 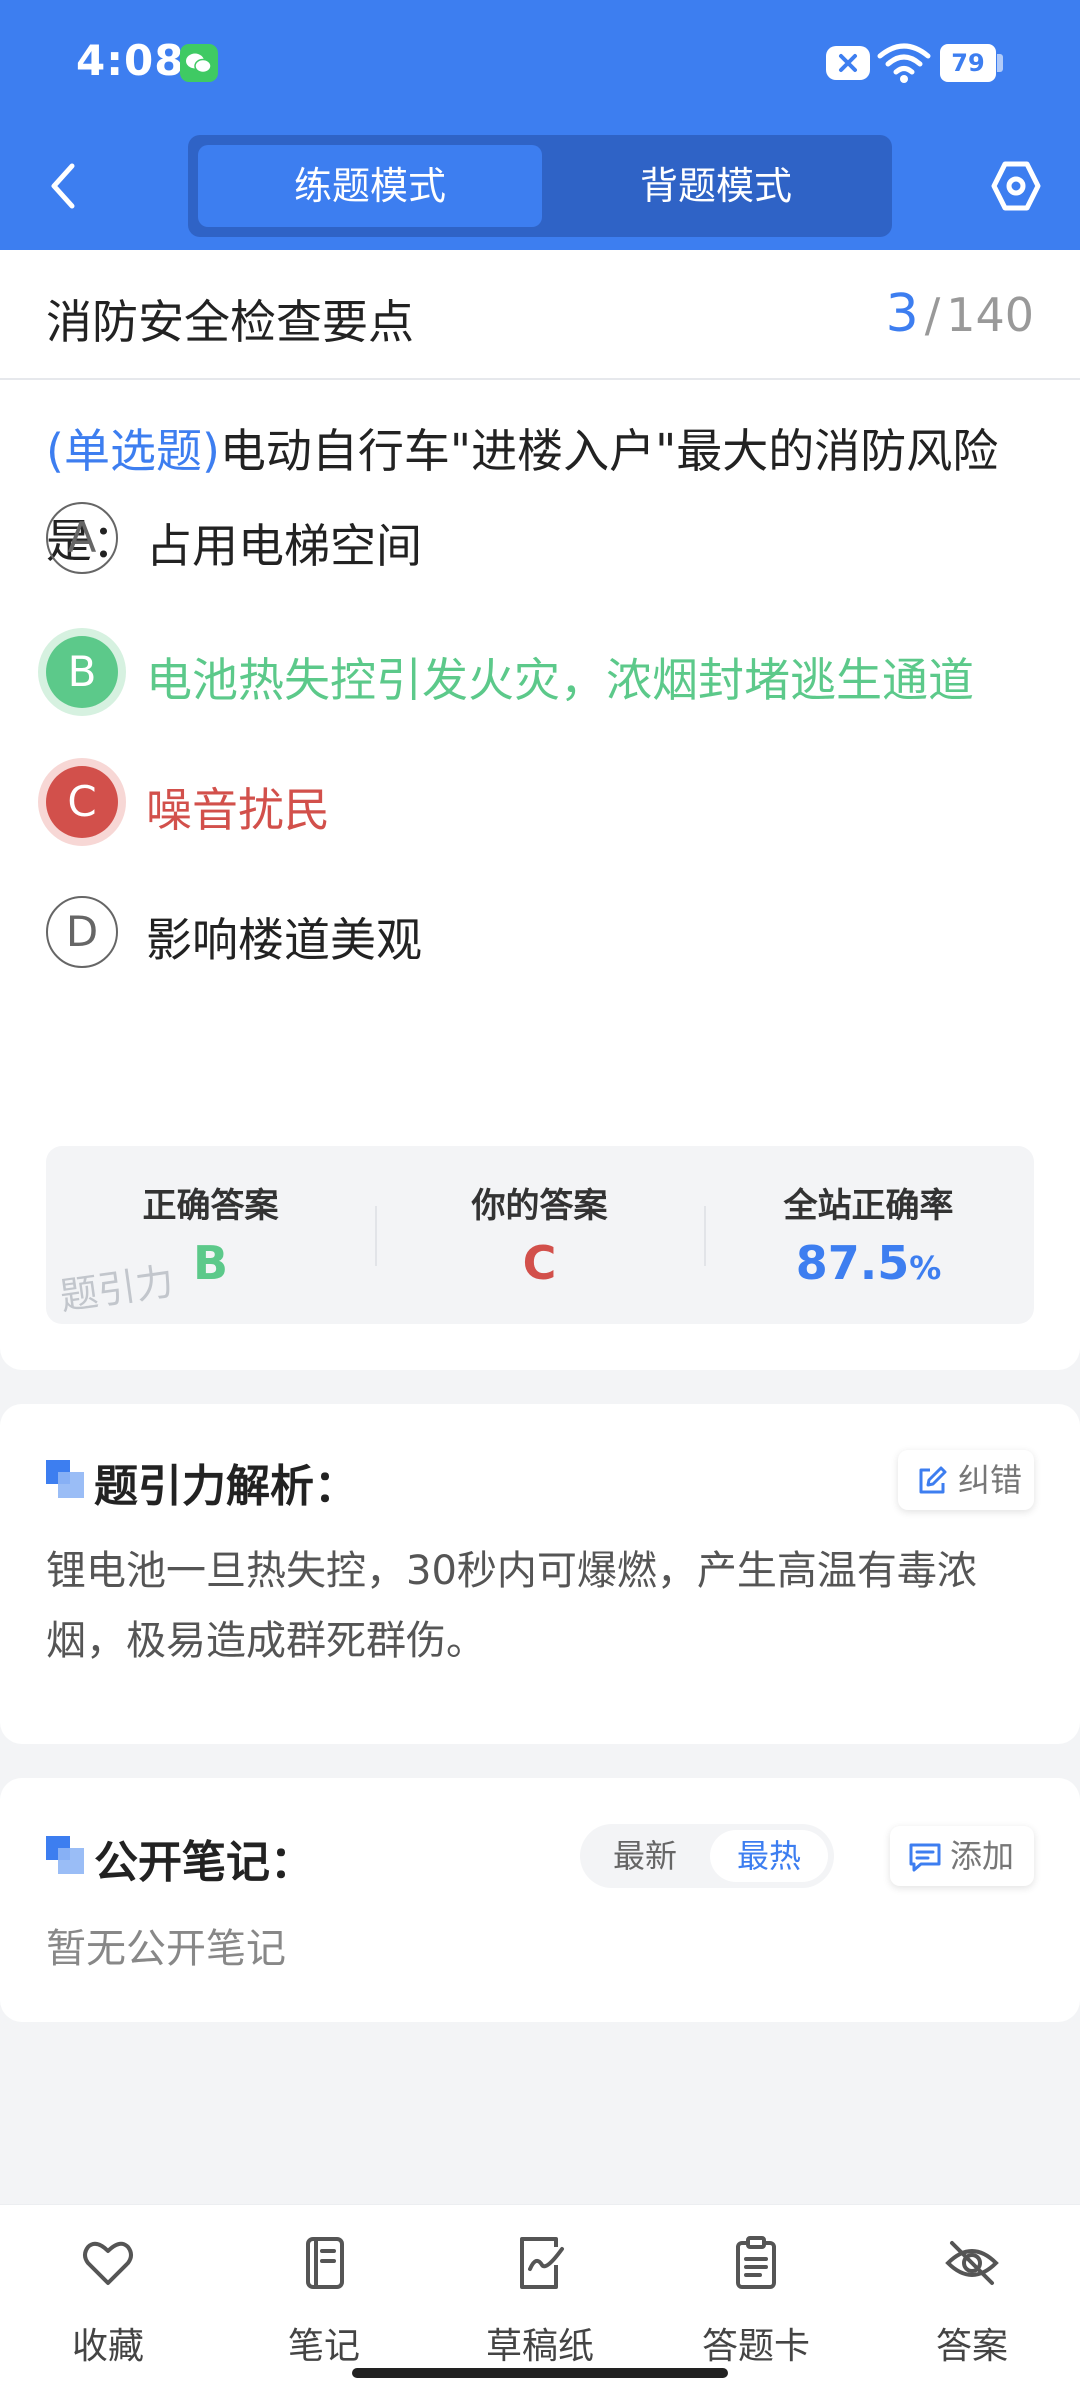 I want to click on progress-current: 3, so click(x=902, y=314).